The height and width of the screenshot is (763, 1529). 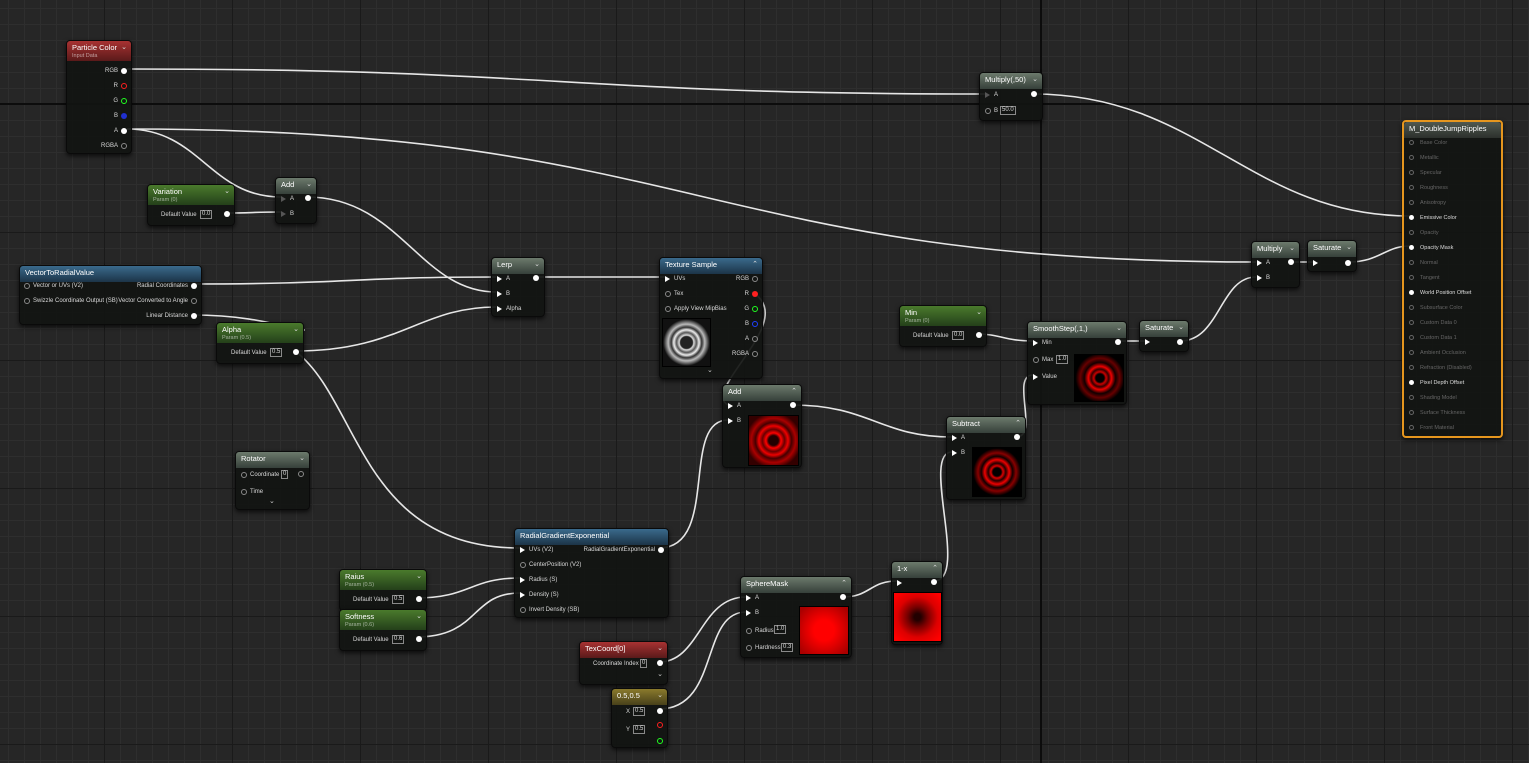 What do you see at coordinates (639, 718) in the screenshot?
I see `constant2vector-node: 0.5,0.5 ⌄ X 0.5 Y 0.5` at bounding box center [639, 718].